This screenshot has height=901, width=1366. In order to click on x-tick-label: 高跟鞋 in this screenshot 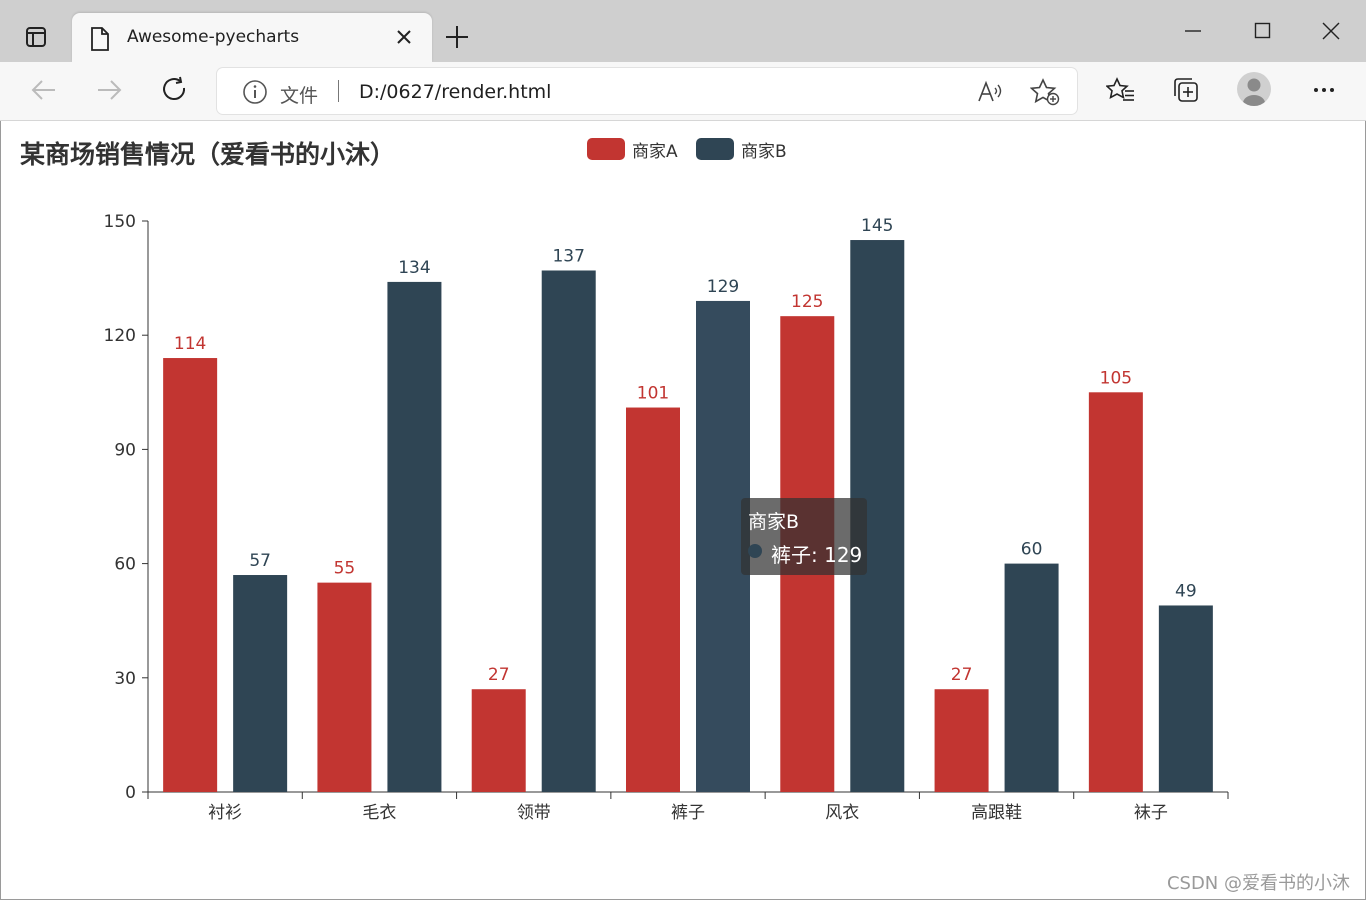, I will do `click(996, 813)`.